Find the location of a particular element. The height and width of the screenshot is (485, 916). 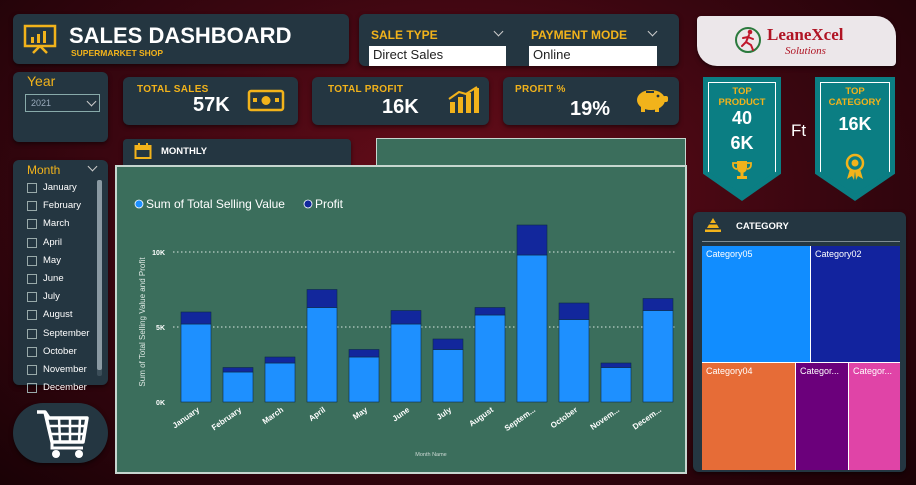

year-dropdown: 2021 is located at coordinates (62, 103).